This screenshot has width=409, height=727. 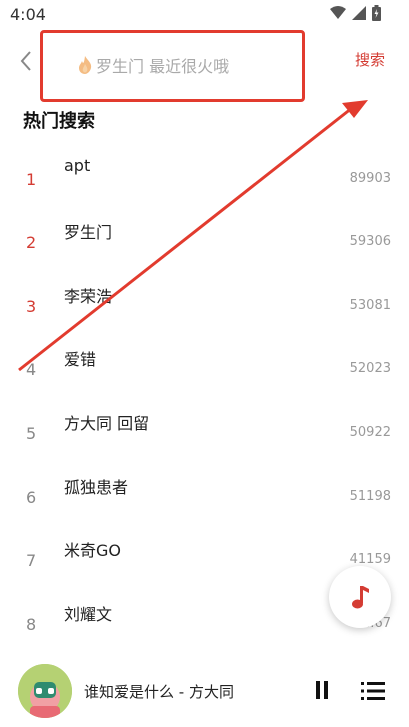 I want to click on search-input: 罗生门 最近很火哦, so click(x=172, y=66).